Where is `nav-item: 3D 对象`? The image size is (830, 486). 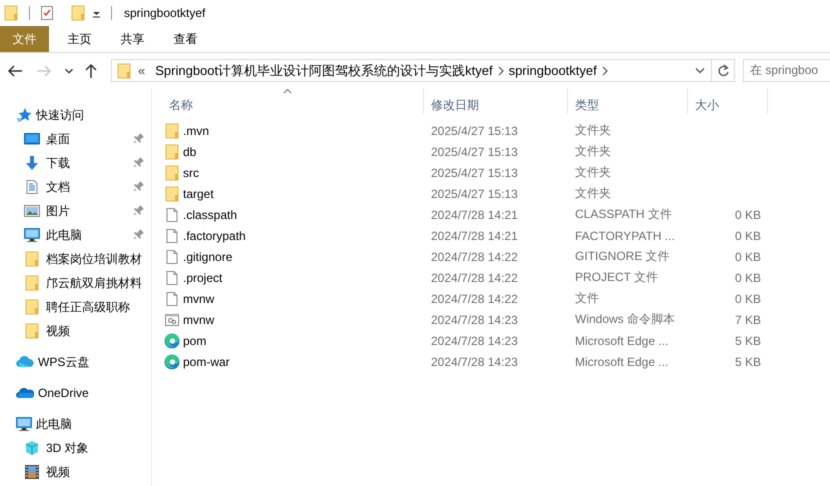
nav-item: 3D 对象 is located at coordinates (44, 448).